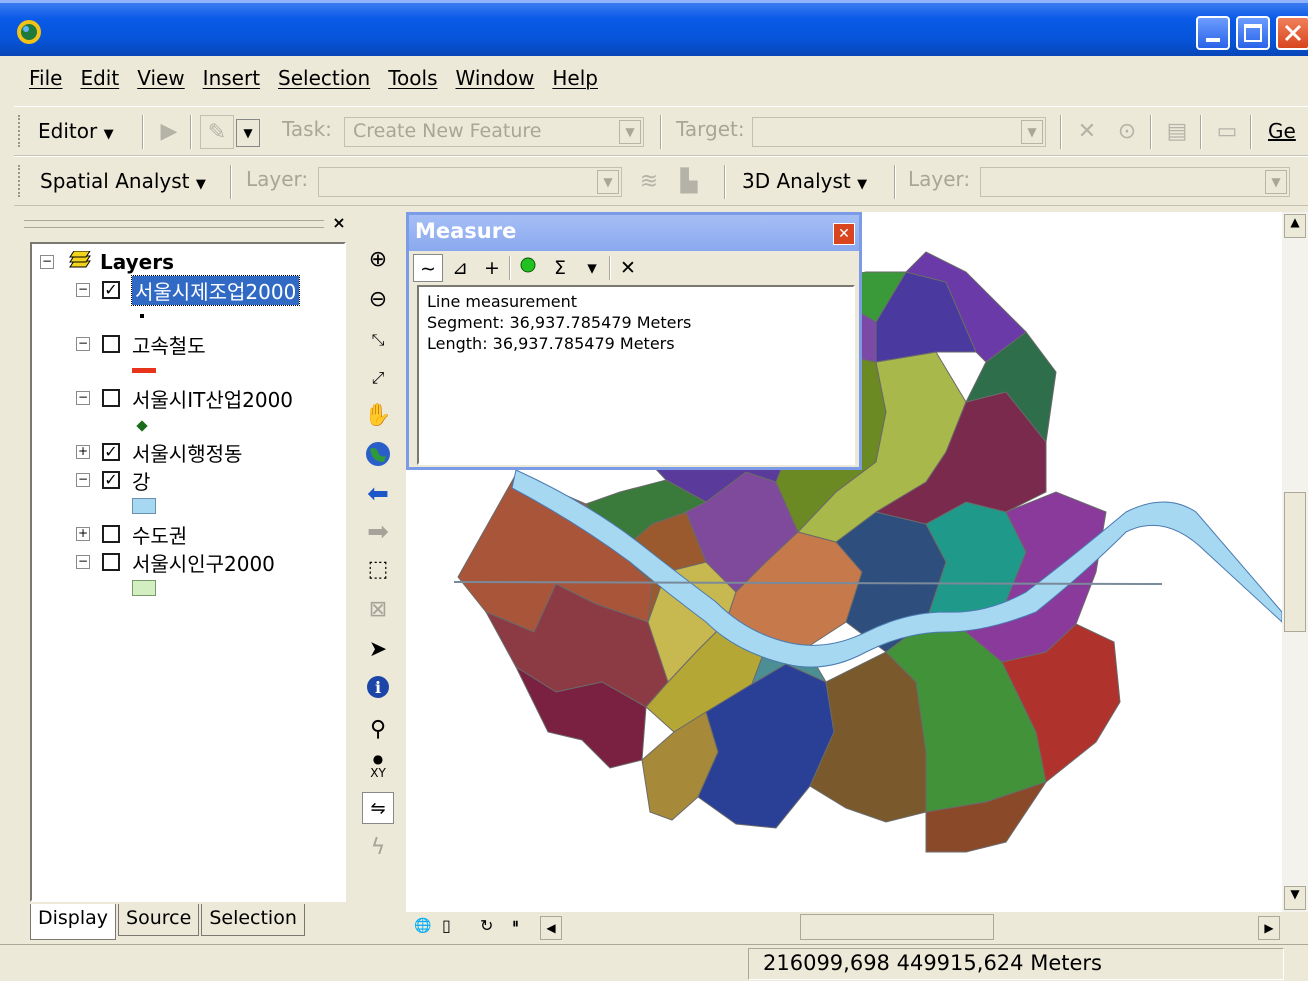  I want to click on scroll-thumb, so click(1295, 562).